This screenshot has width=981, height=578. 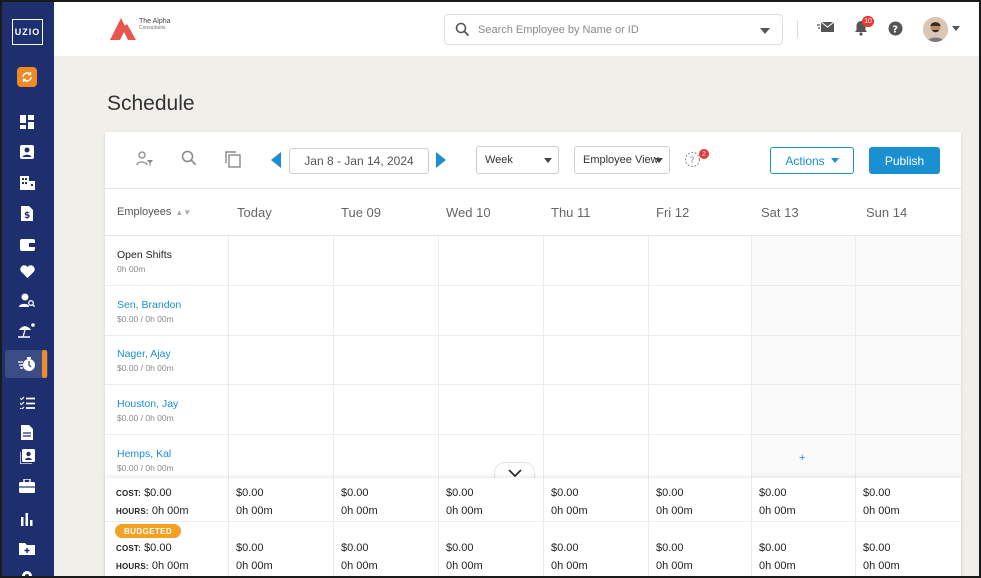 I want to click on dashboard-icon, so click(x=27, y=122).